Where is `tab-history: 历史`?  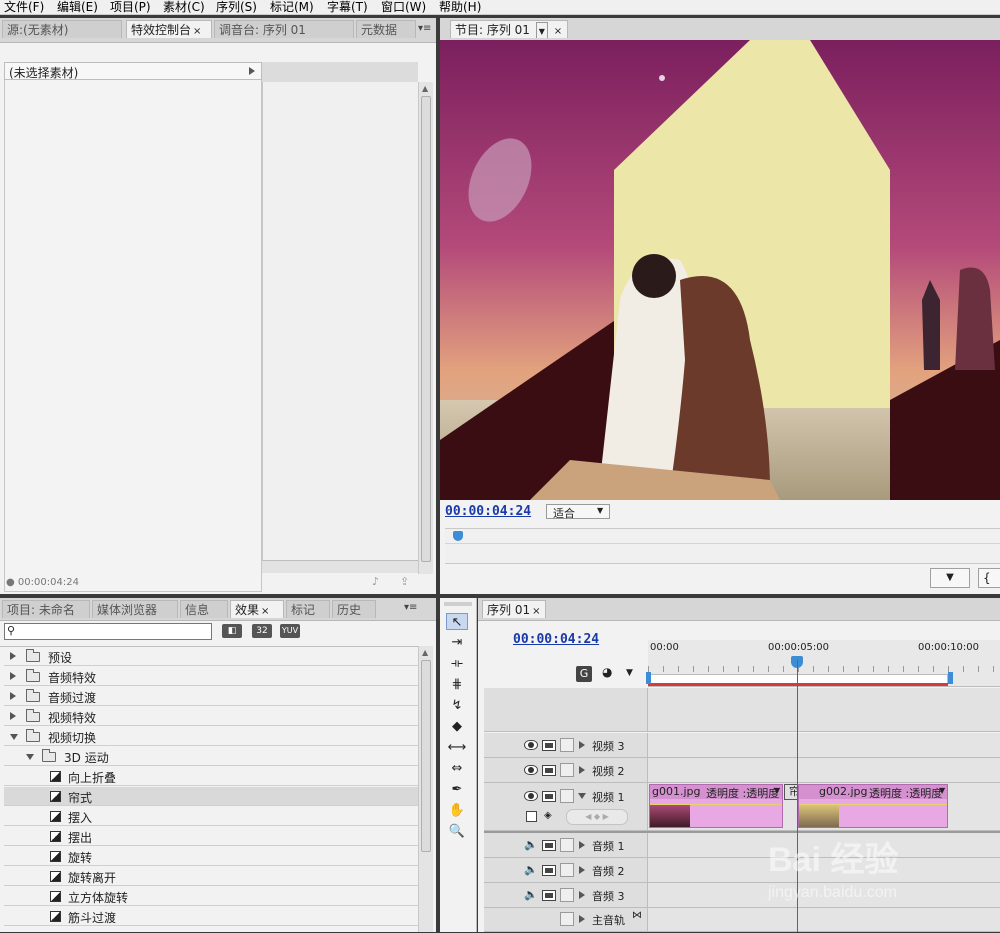
tab-history: 历史 is located at coordinates (354, 609).